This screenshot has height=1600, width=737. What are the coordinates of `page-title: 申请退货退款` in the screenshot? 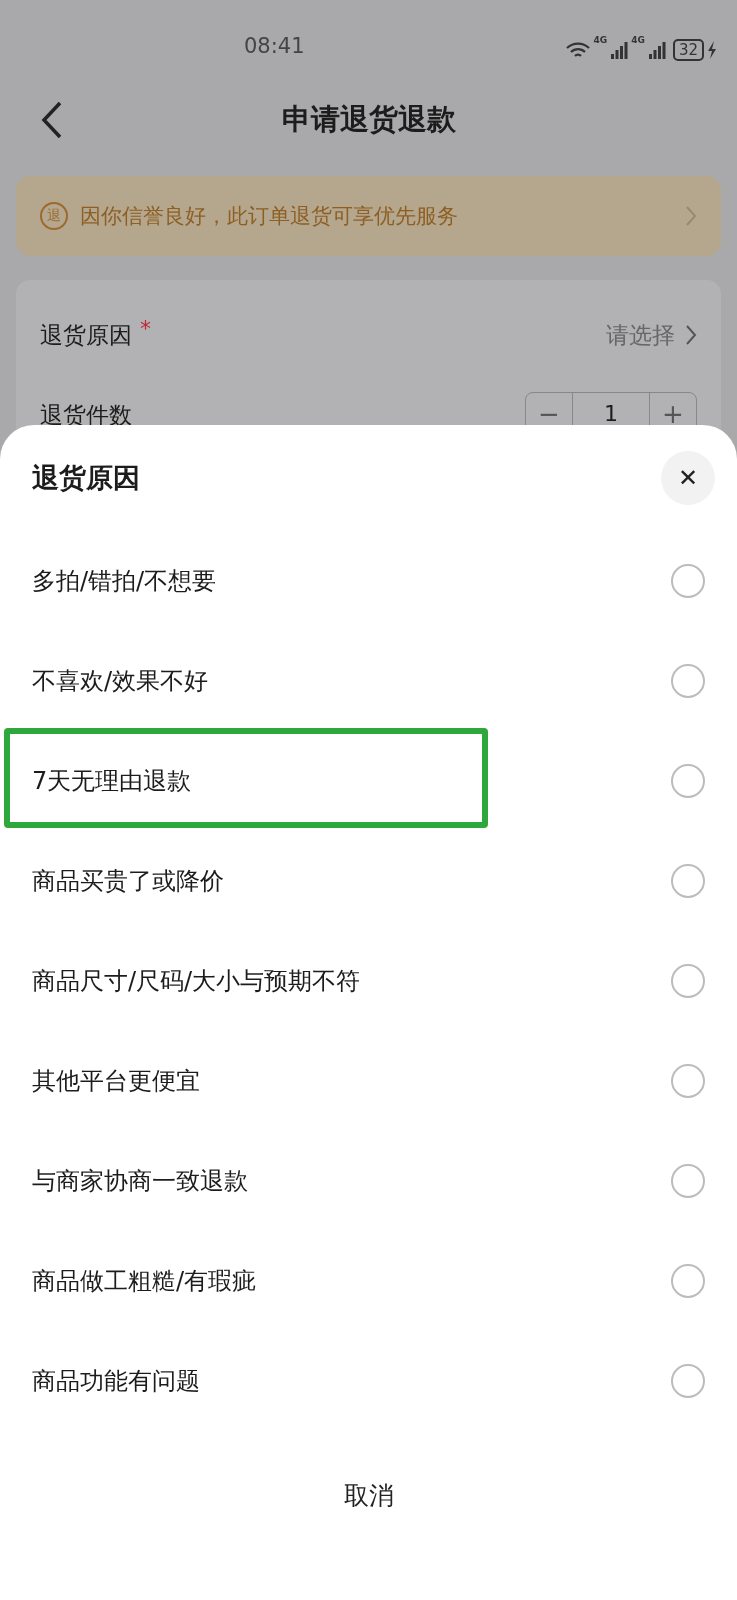 It's located at (368, 119).